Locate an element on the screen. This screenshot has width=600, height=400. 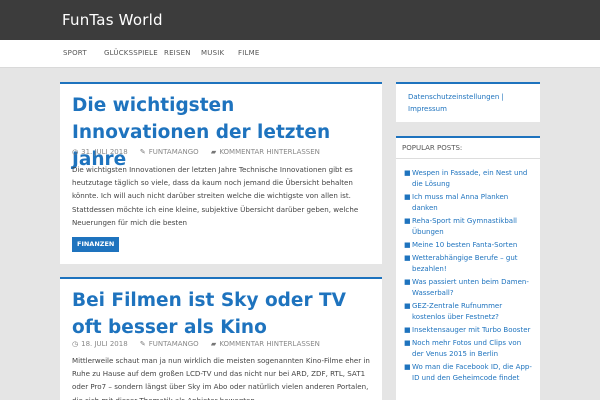
popular-post-item: ■ Reha-Sport mit Gymnastikball Übungen is located at coordinates (469, 227).